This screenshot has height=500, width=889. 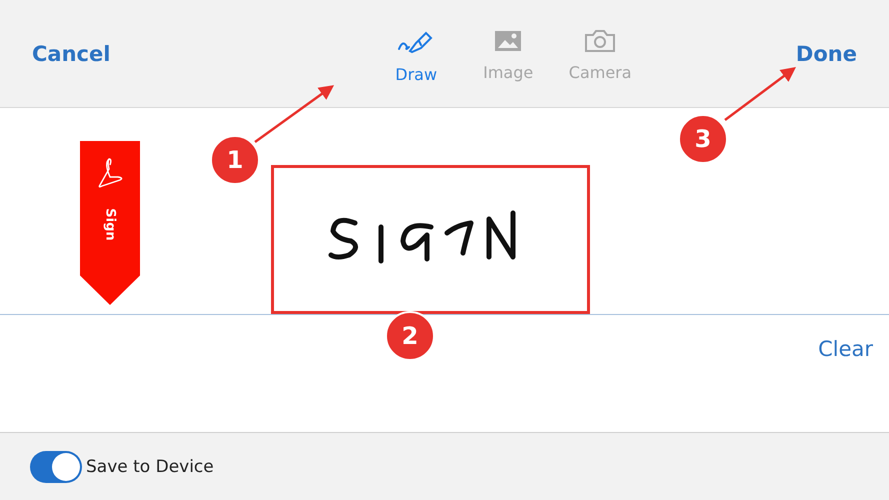 I want to click on tab: Image, so click(x=508, y=56).